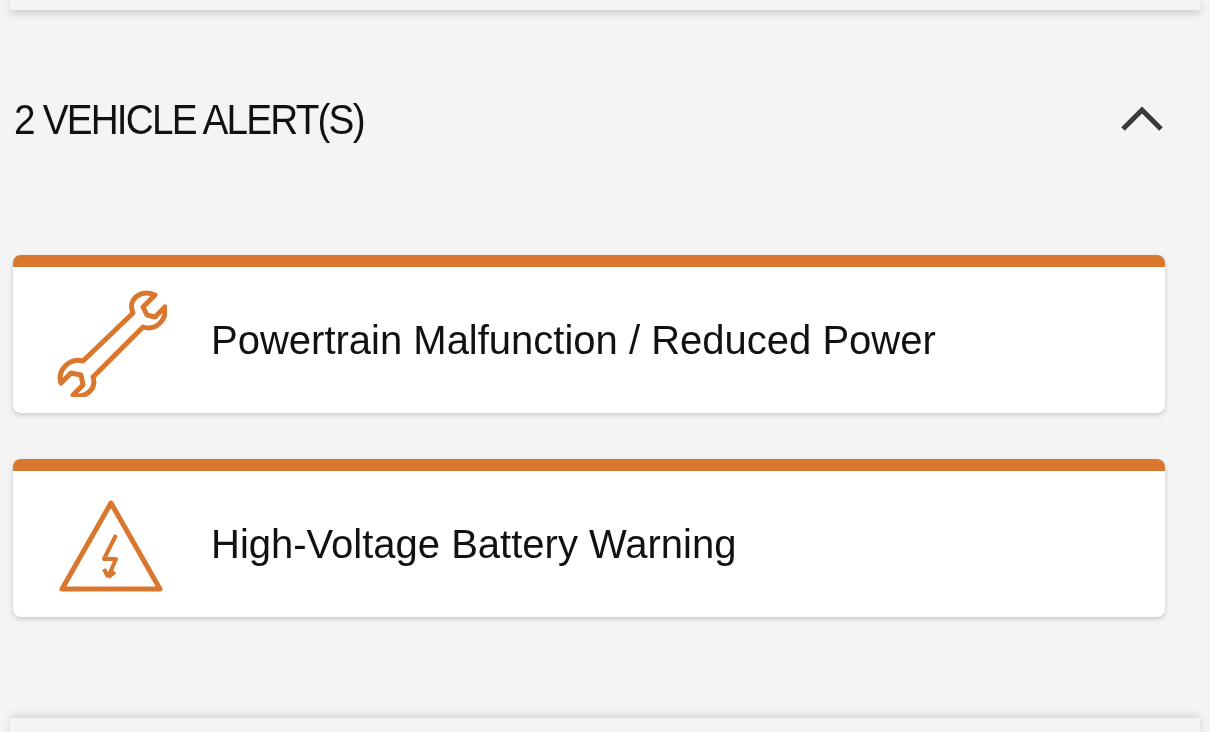 Image resolution: width=1210 pixels, height=732 pixels. I want to click on alert-label: Powertrain Malfunction / Reduced Power, so click(573, 340).